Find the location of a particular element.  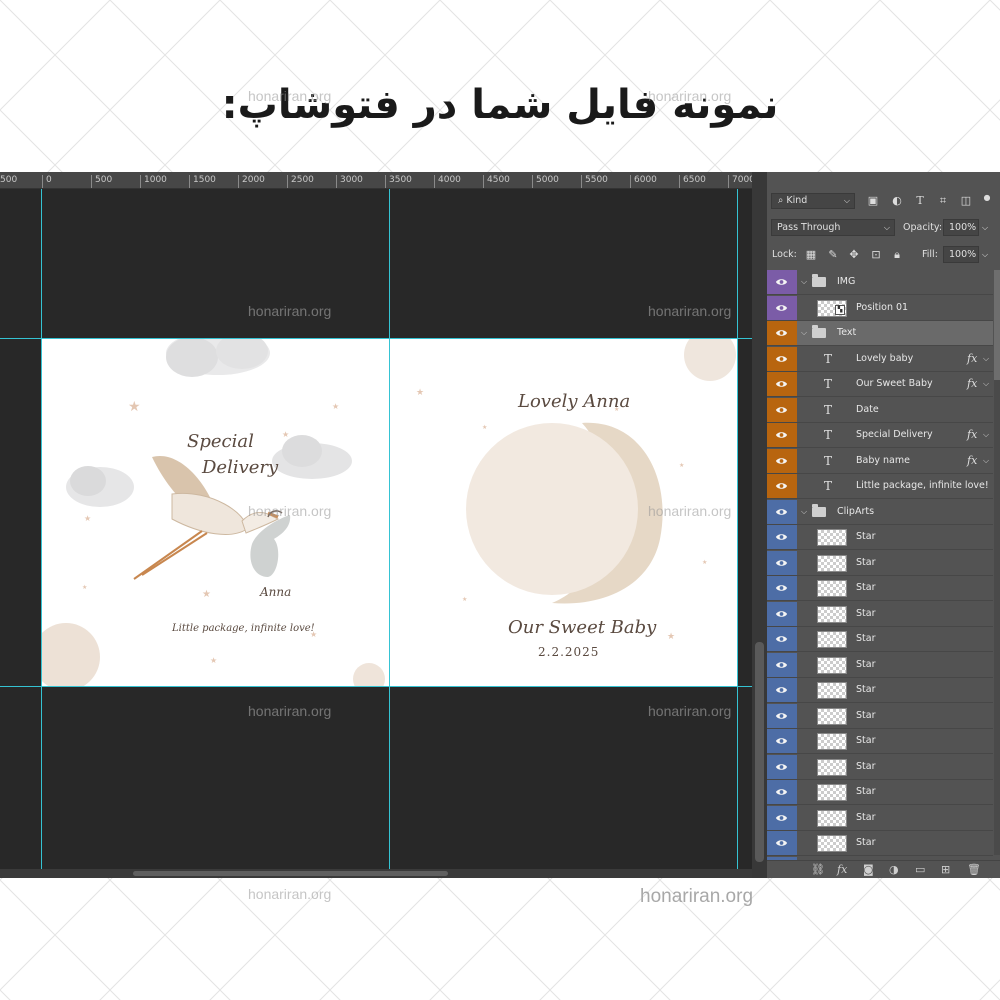

link-icon: ⛓ is located at coordinates (818, 870).